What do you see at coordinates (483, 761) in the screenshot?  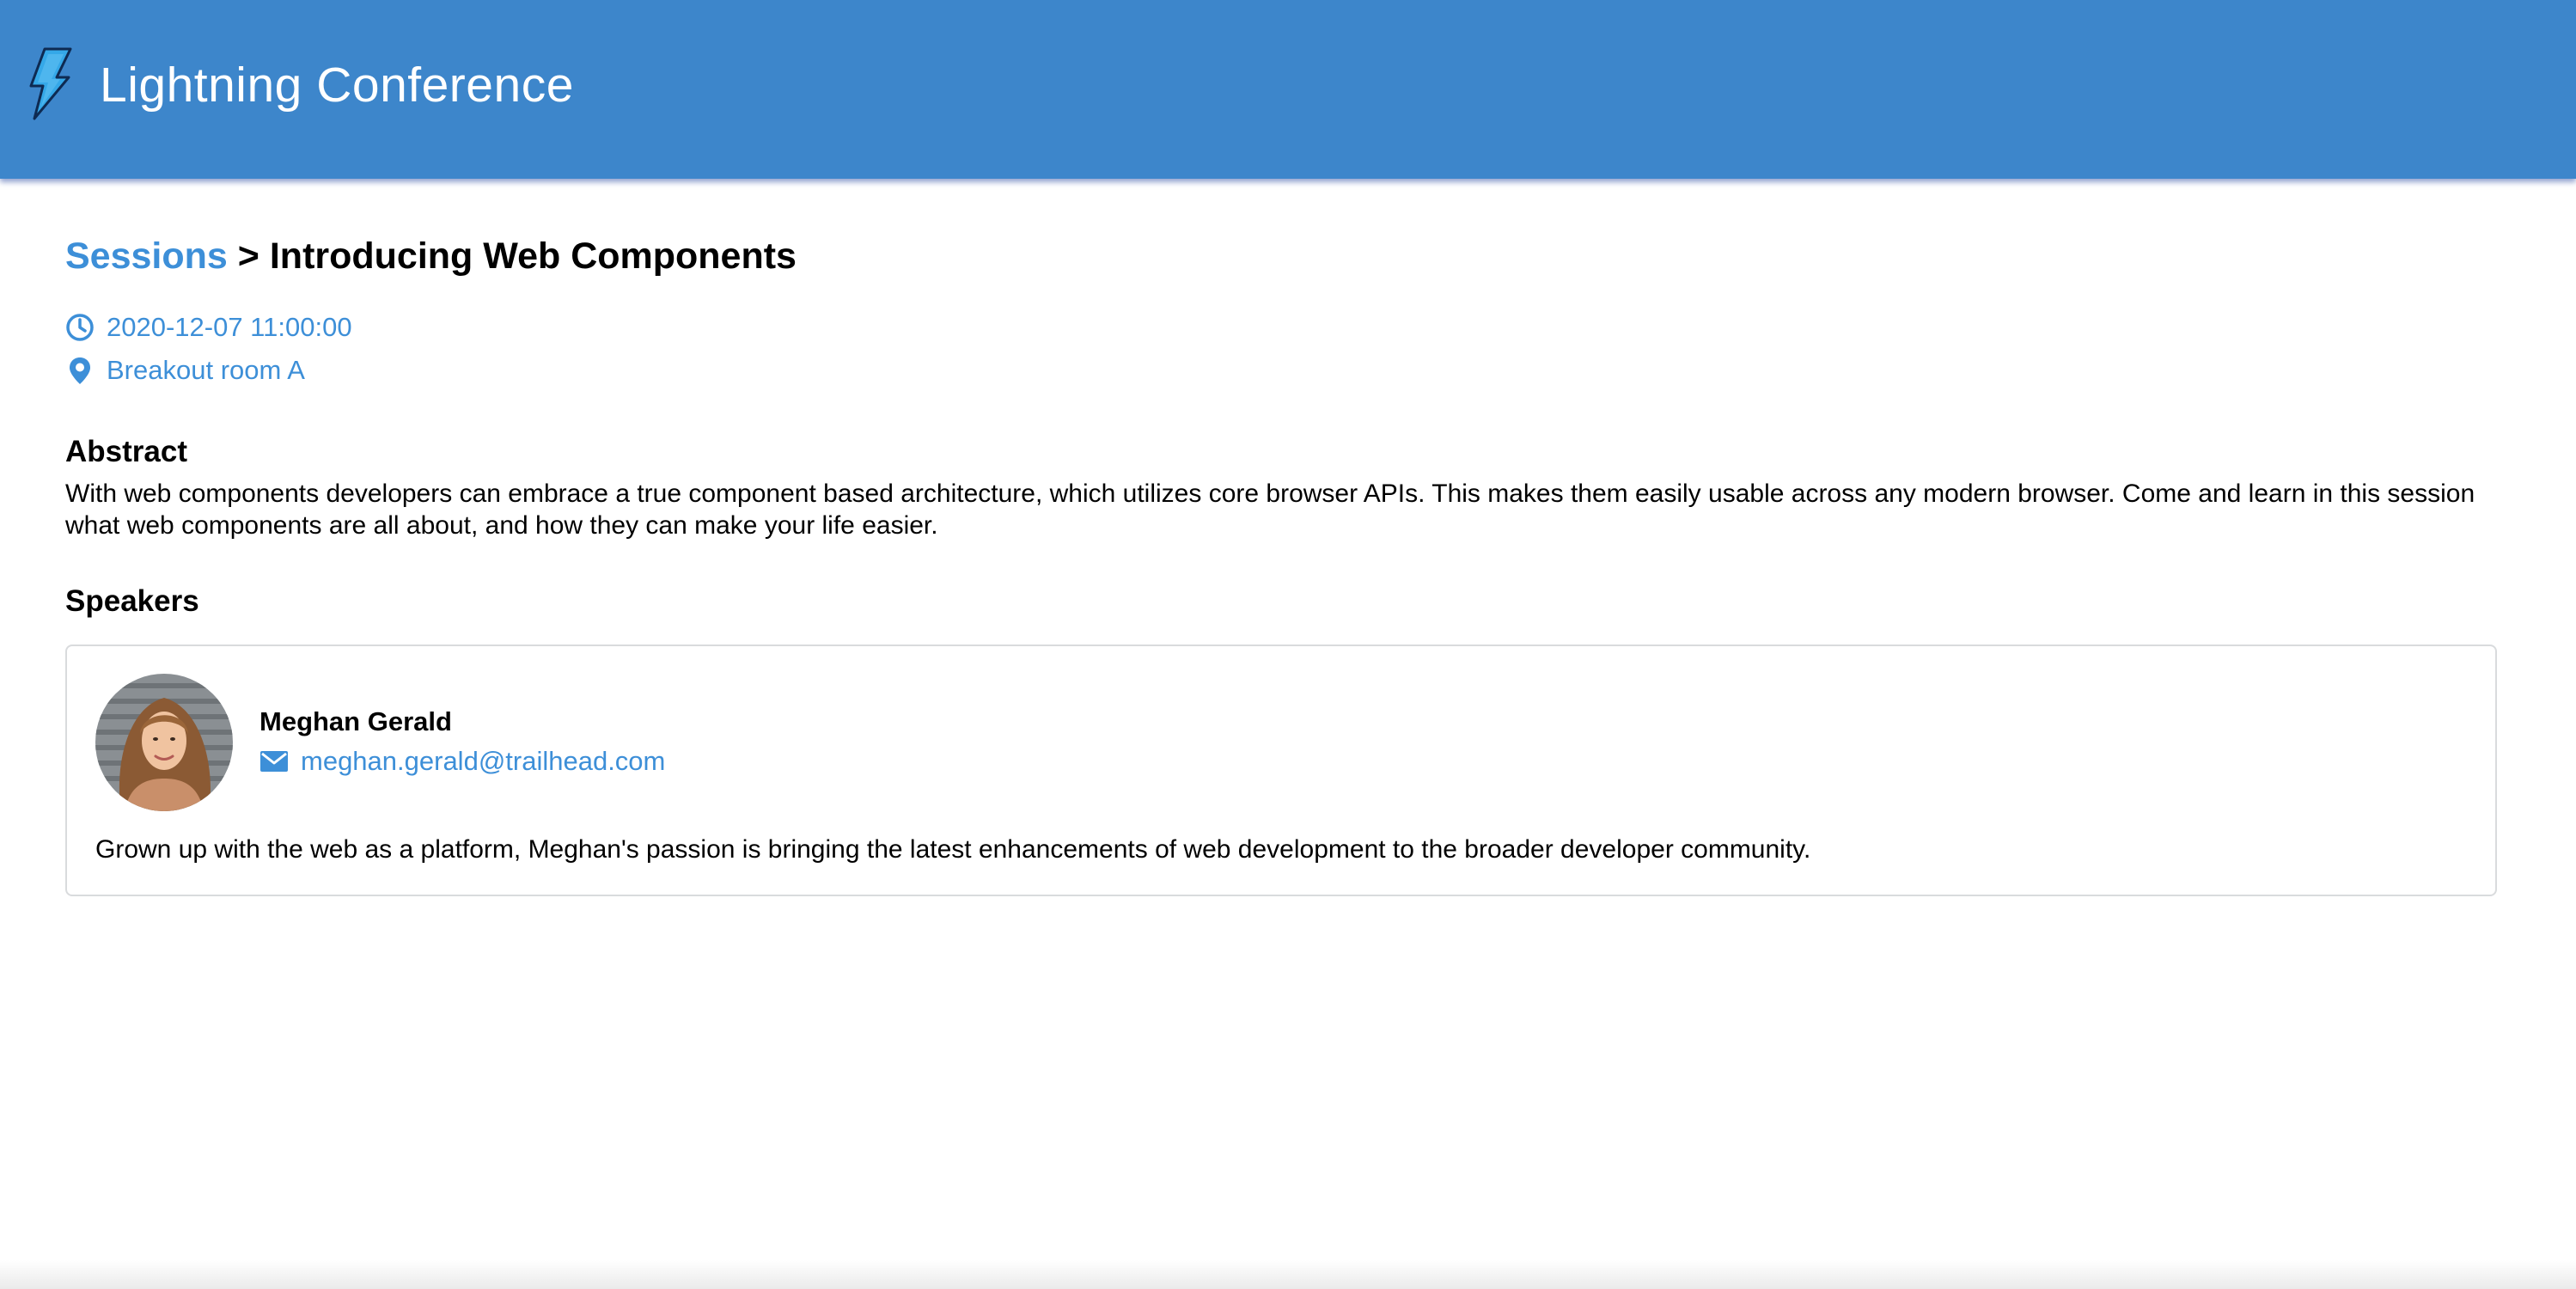 I see `speaker-email-link: meghan.gerald@trailhead.com` at bounding box center [483, 761].